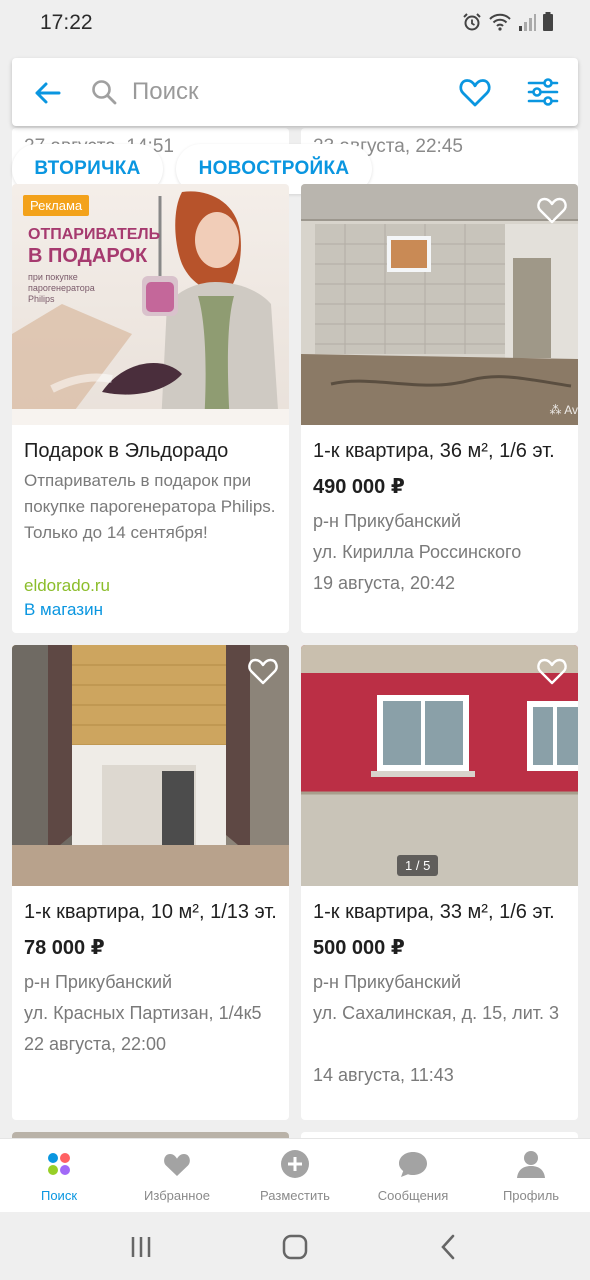 The width and height of the screenshot is (590, 1280). I want to click on back-arrow-icon, so click(47, 93).